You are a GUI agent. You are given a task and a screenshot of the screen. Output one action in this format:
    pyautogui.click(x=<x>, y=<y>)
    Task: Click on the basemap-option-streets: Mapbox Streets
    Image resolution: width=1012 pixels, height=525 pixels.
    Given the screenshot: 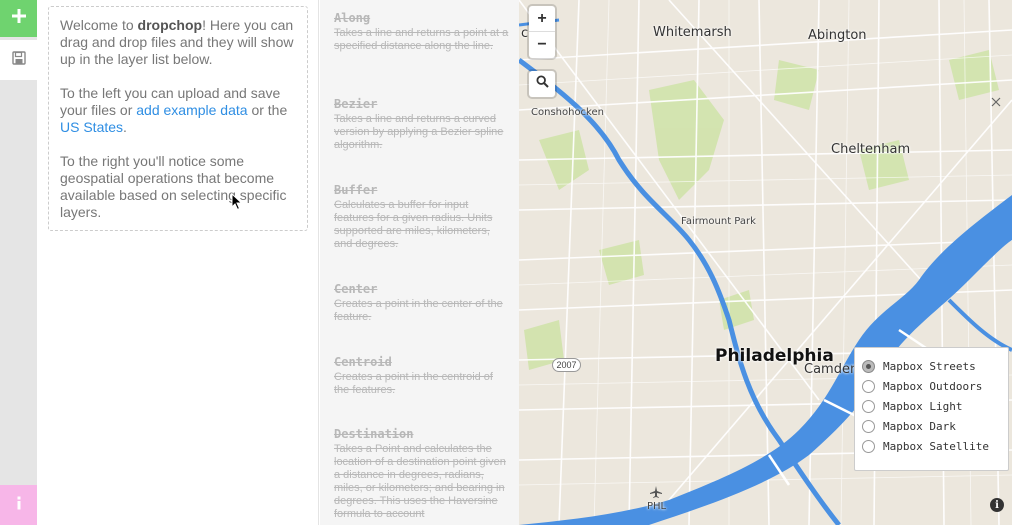 What is the action you would take?
    pyautogui.click(x=935, y=366)
    